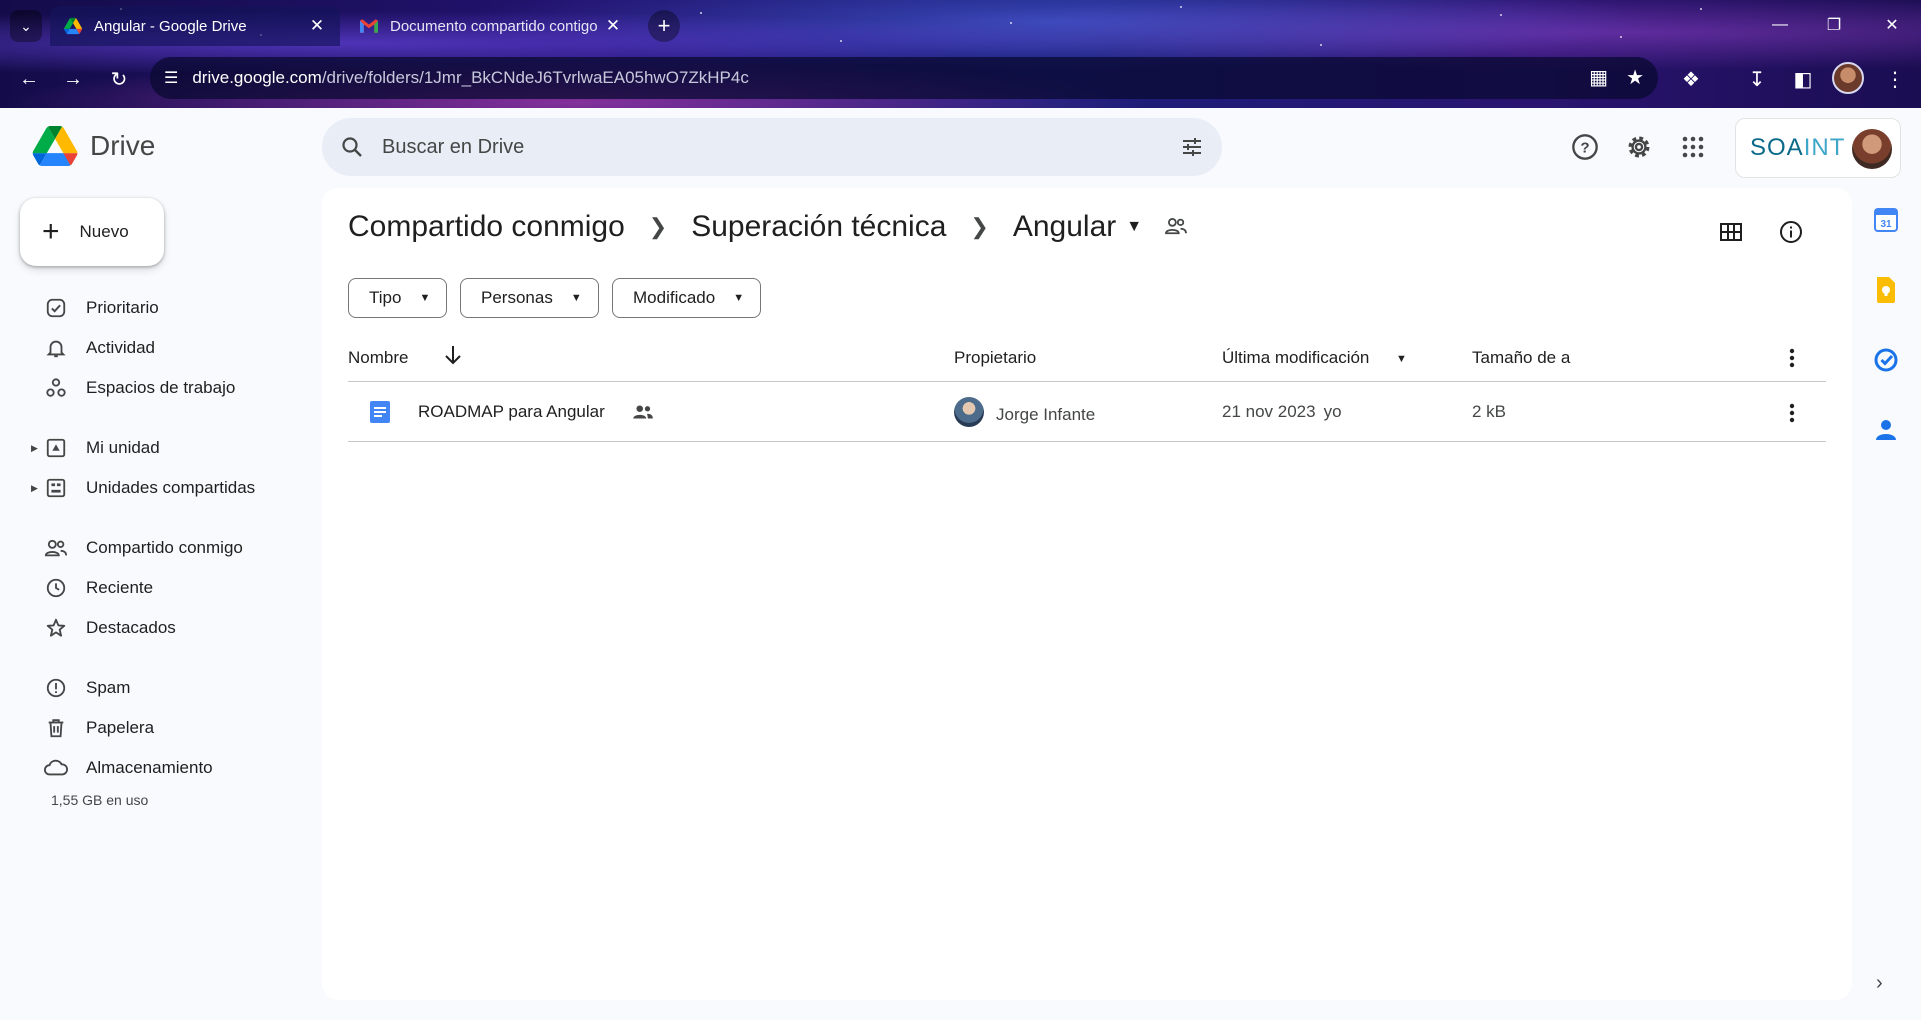  Describe the element at coordinates (1332, 411) in the screenshot. I see `modified-by: yo` at that location.